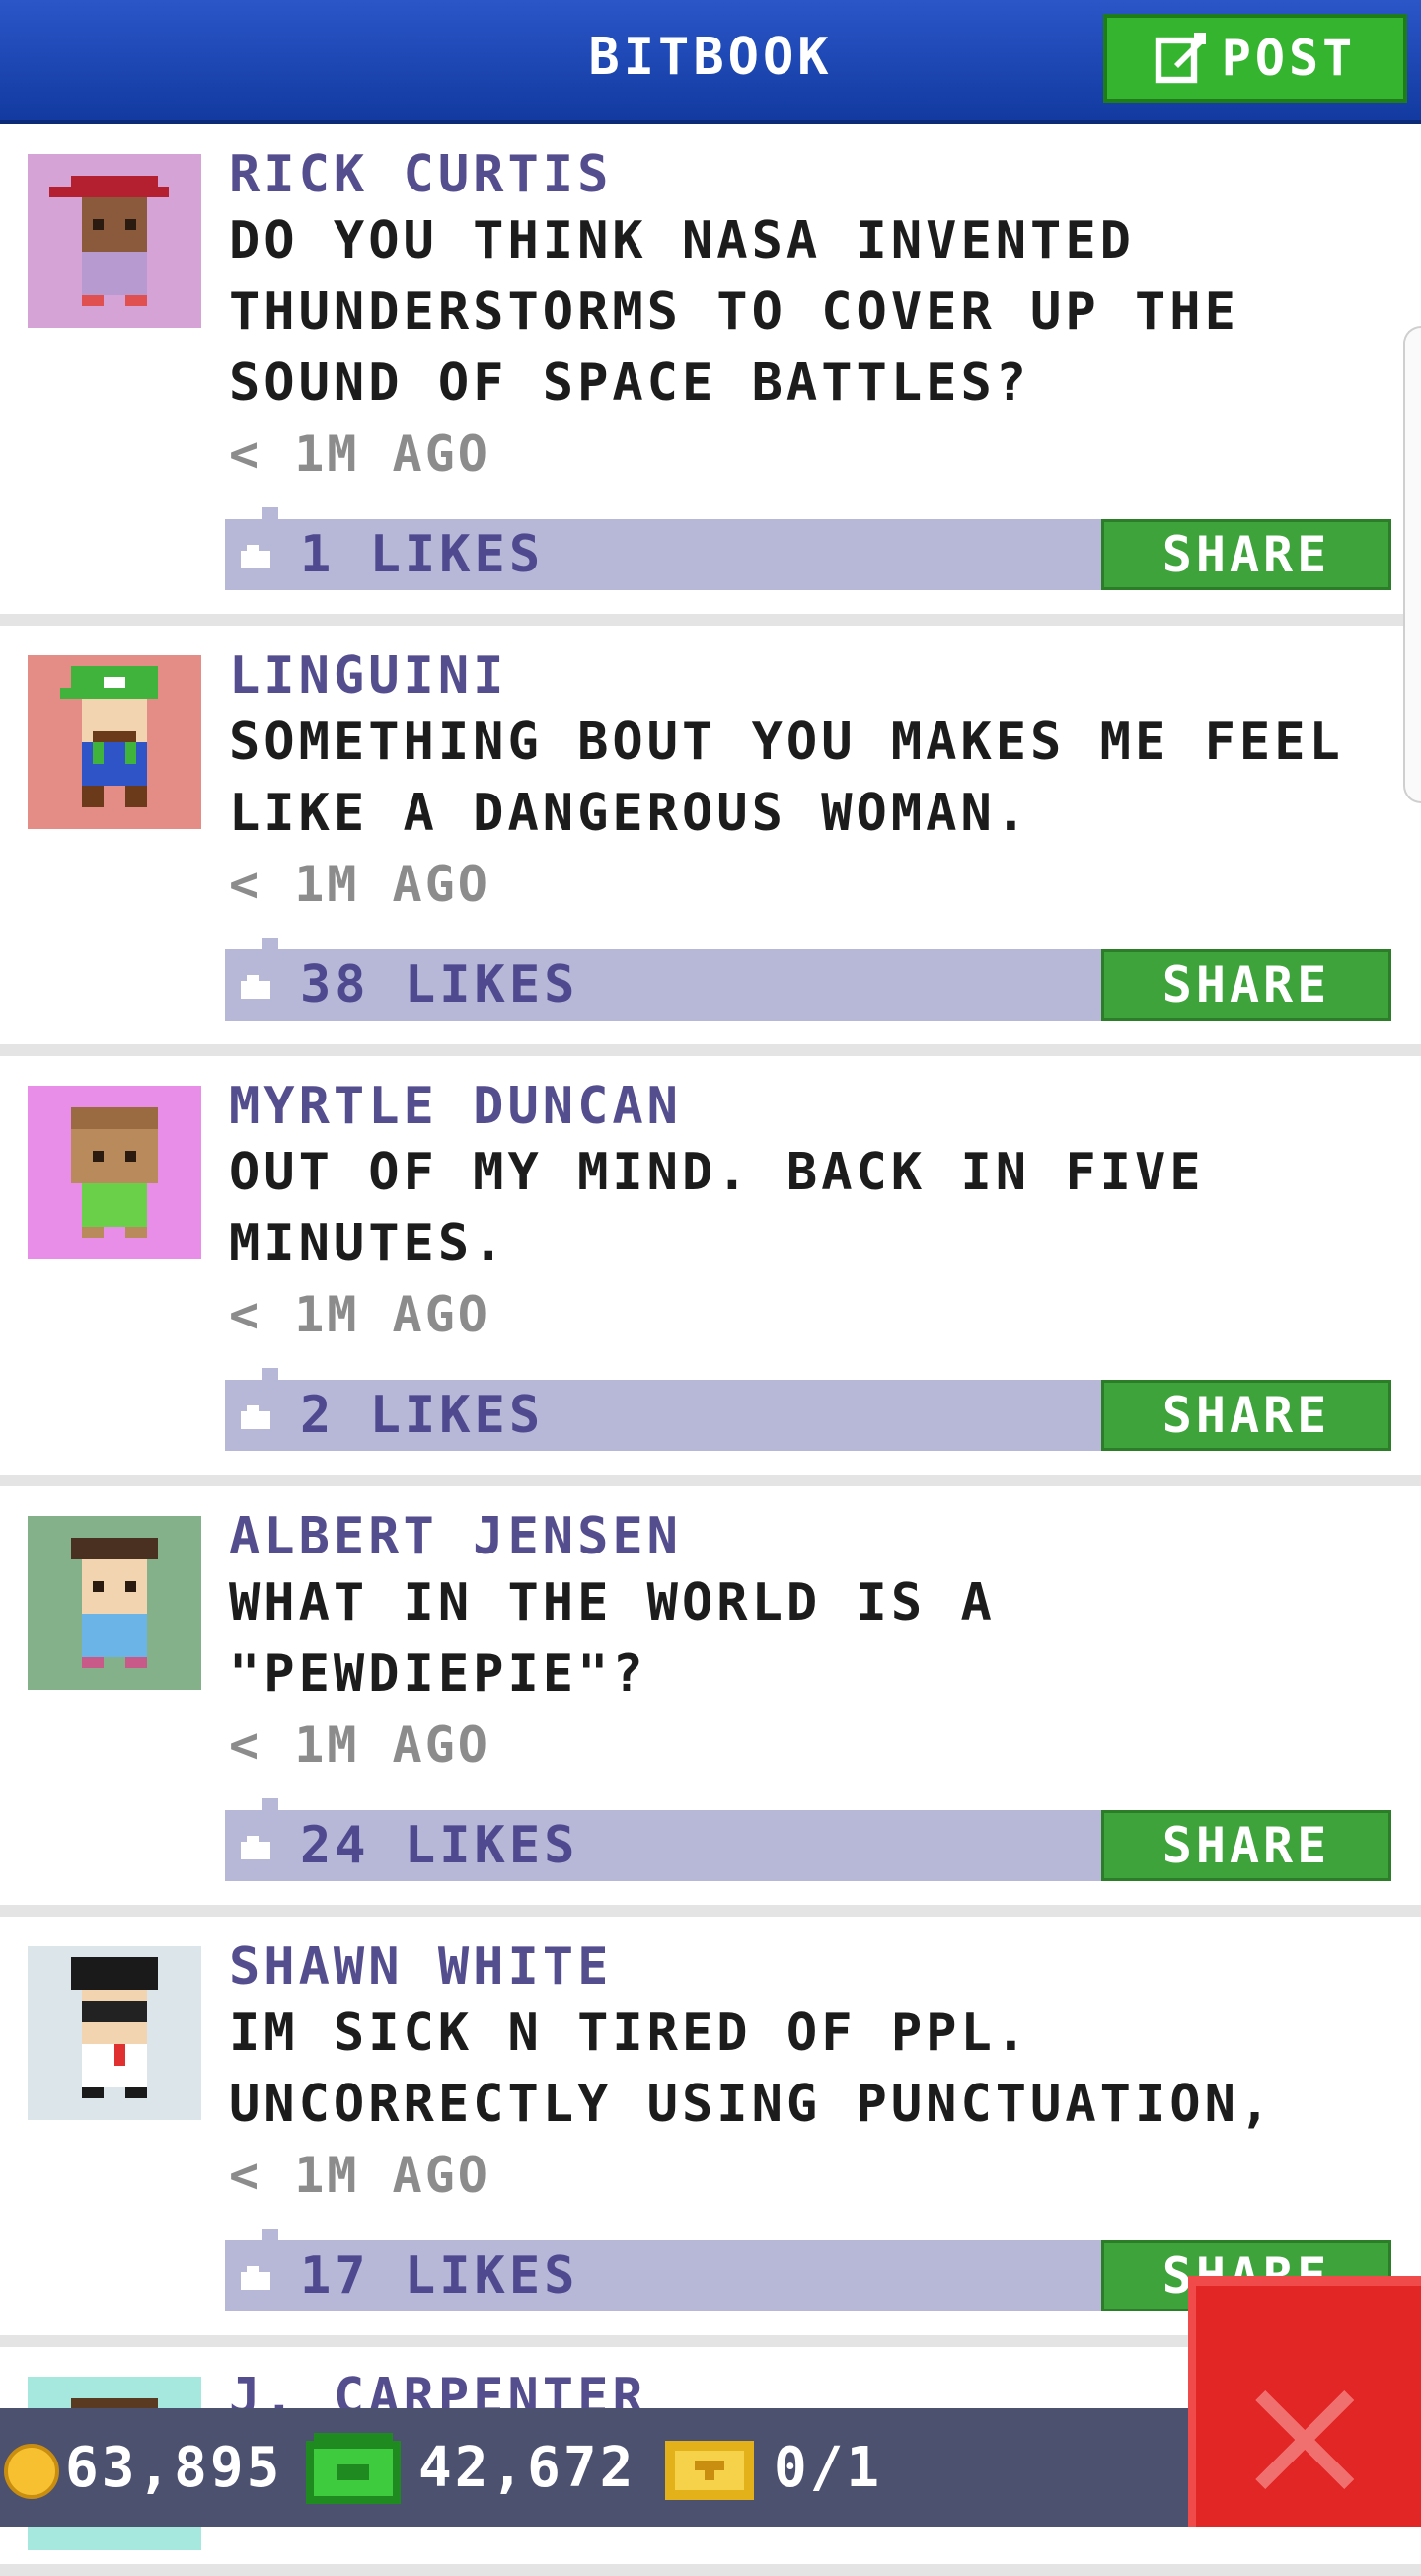 The height and width of the screenshot is (2576, 1421). I want to click on likes-count: 1 LIKES, so click(422, 554).